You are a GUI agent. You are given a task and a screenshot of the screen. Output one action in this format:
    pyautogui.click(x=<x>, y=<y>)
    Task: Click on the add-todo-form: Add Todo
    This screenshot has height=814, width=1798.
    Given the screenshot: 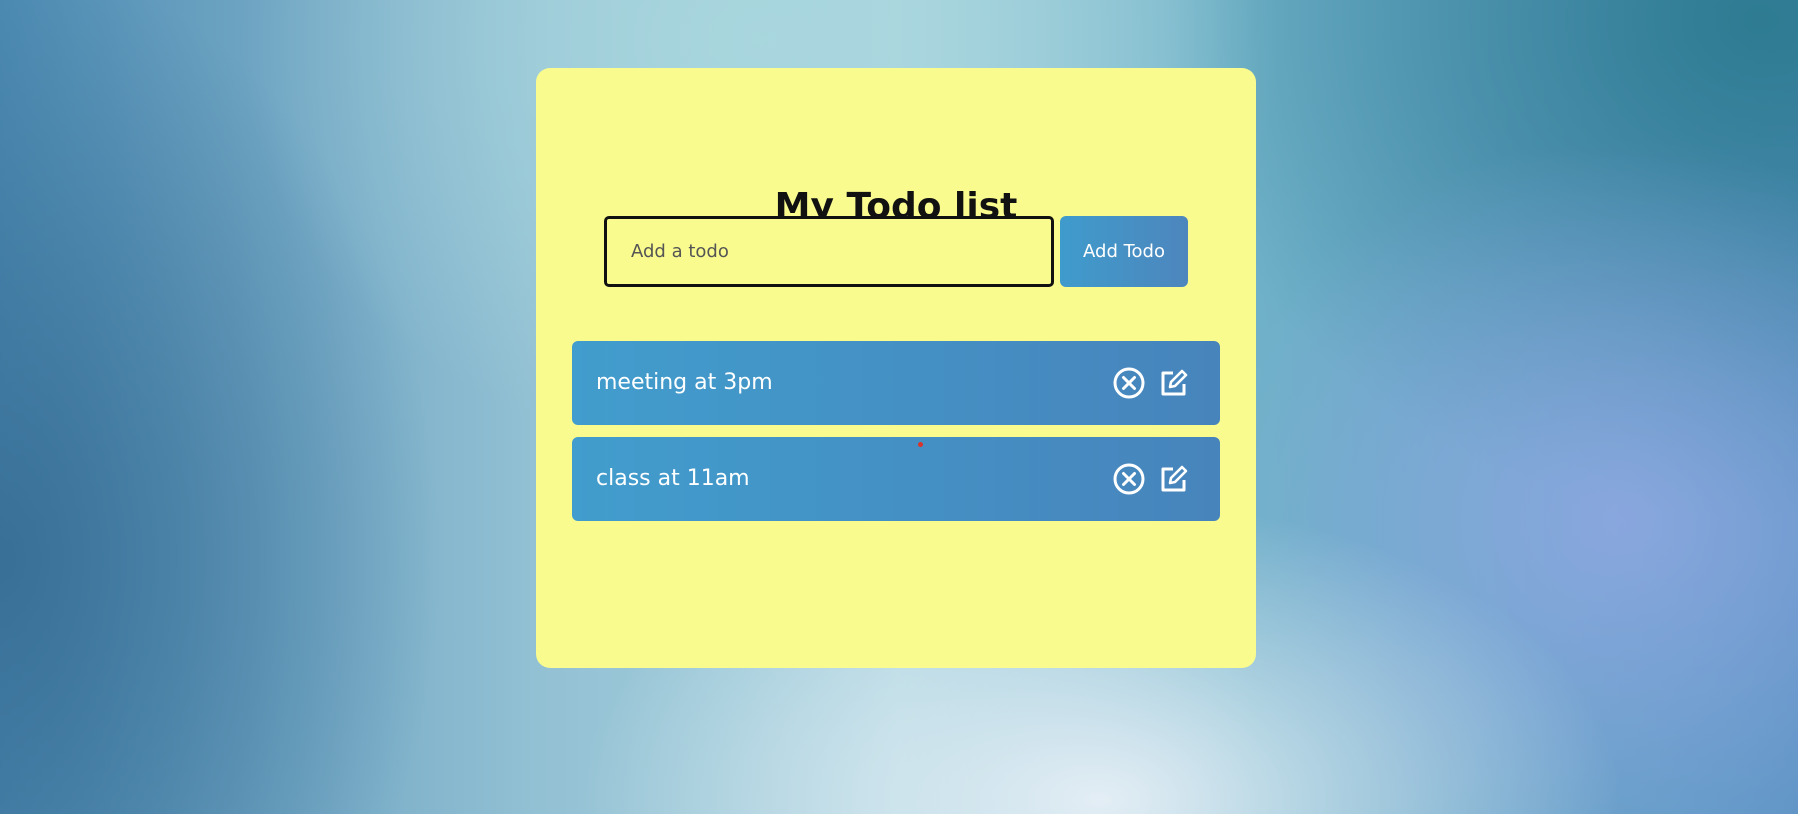 What is the action you would take?
    pyautogui.click(x=896, y=251)
    